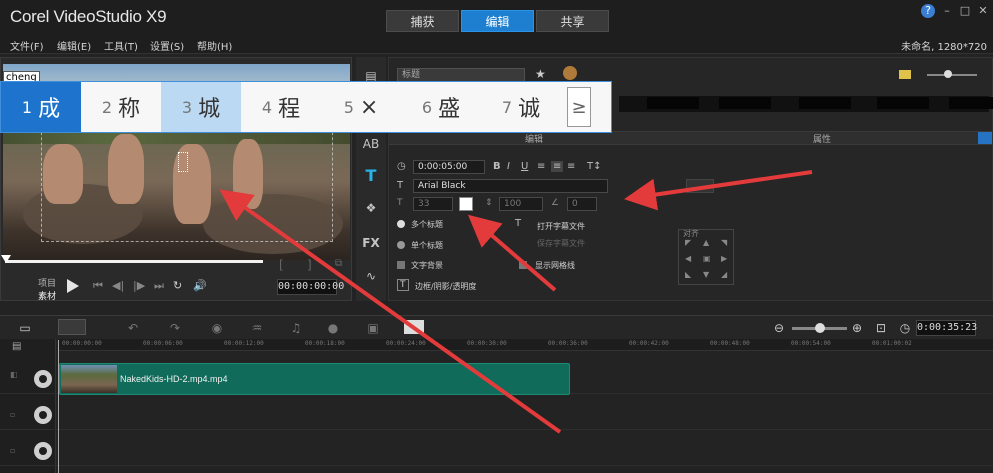 The width and height of the screenshot is (993, 473). Describe the element at coordinates (58, 406) in the screenshot. I see `playhead` at that location.